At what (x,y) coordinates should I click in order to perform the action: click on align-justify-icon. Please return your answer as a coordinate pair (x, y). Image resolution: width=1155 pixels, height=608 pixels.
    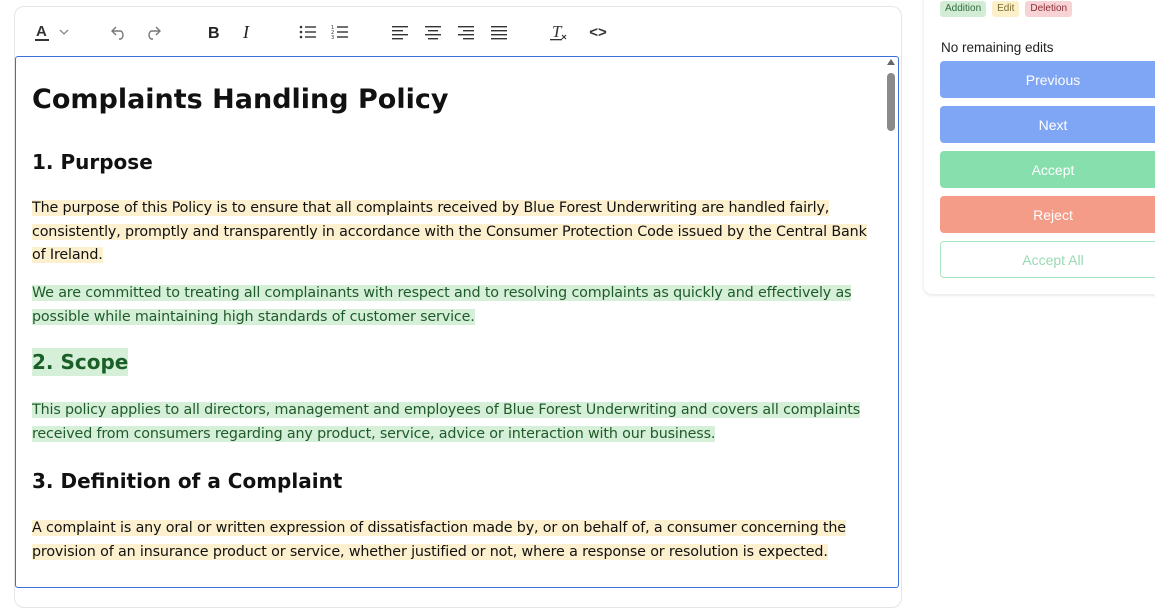
    Looking at the image, I should click on (499, 33).